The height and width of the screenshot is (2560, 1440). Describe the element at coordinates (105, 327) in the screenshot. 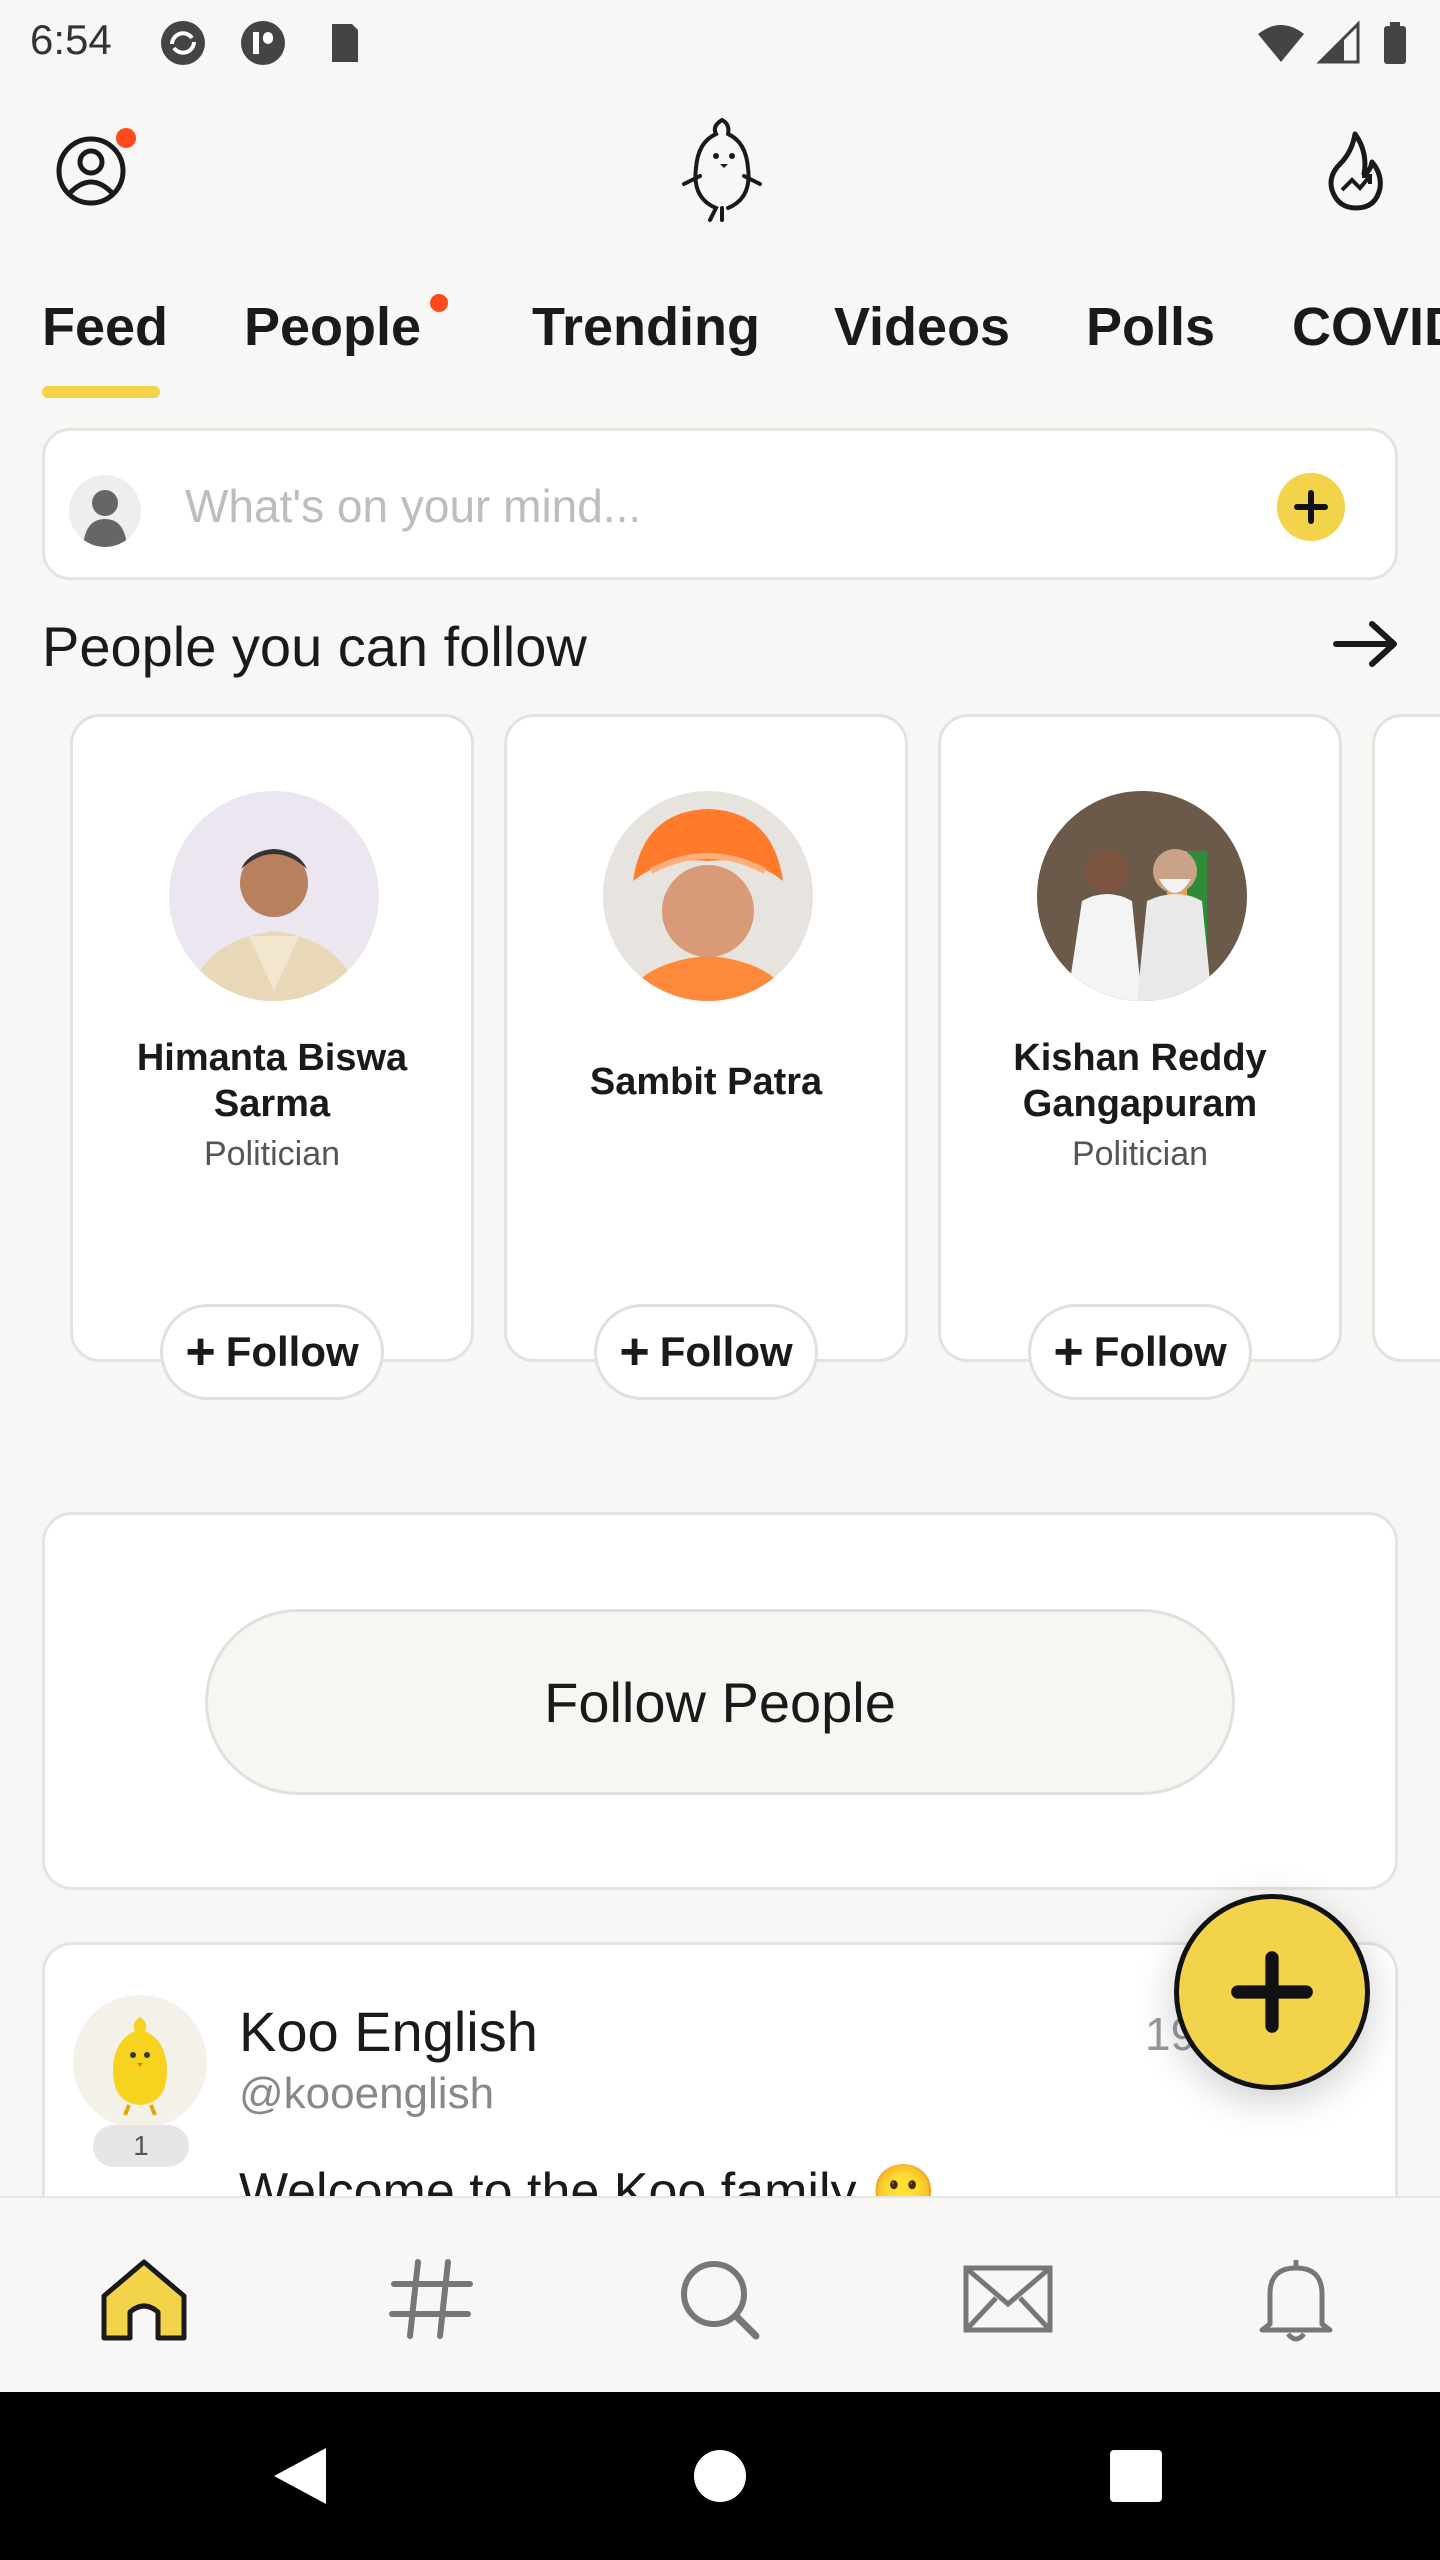

I see `tab-feed: Feed` at that location.